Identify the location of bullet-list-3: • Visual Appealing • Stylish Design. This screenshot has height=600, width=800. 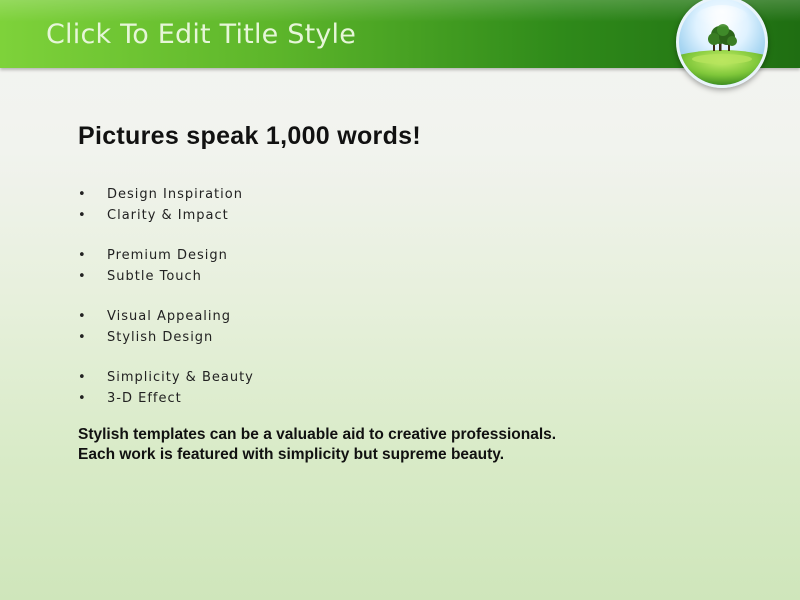
(418, 327).